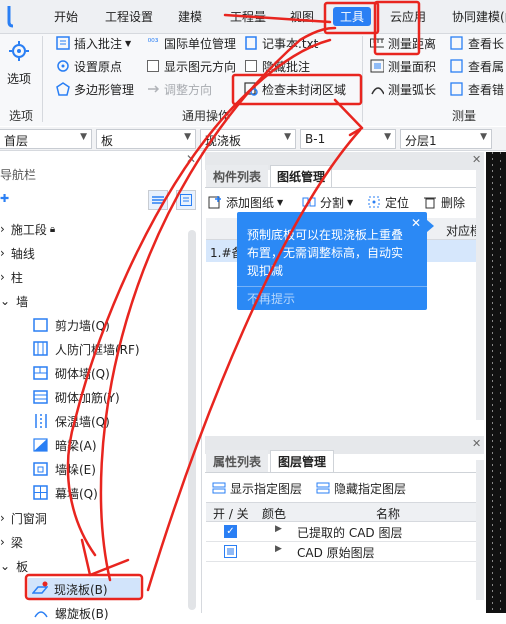 The width and height of the screenshot is (506, 624). I want to click on arc-icon, so click(377, 89).